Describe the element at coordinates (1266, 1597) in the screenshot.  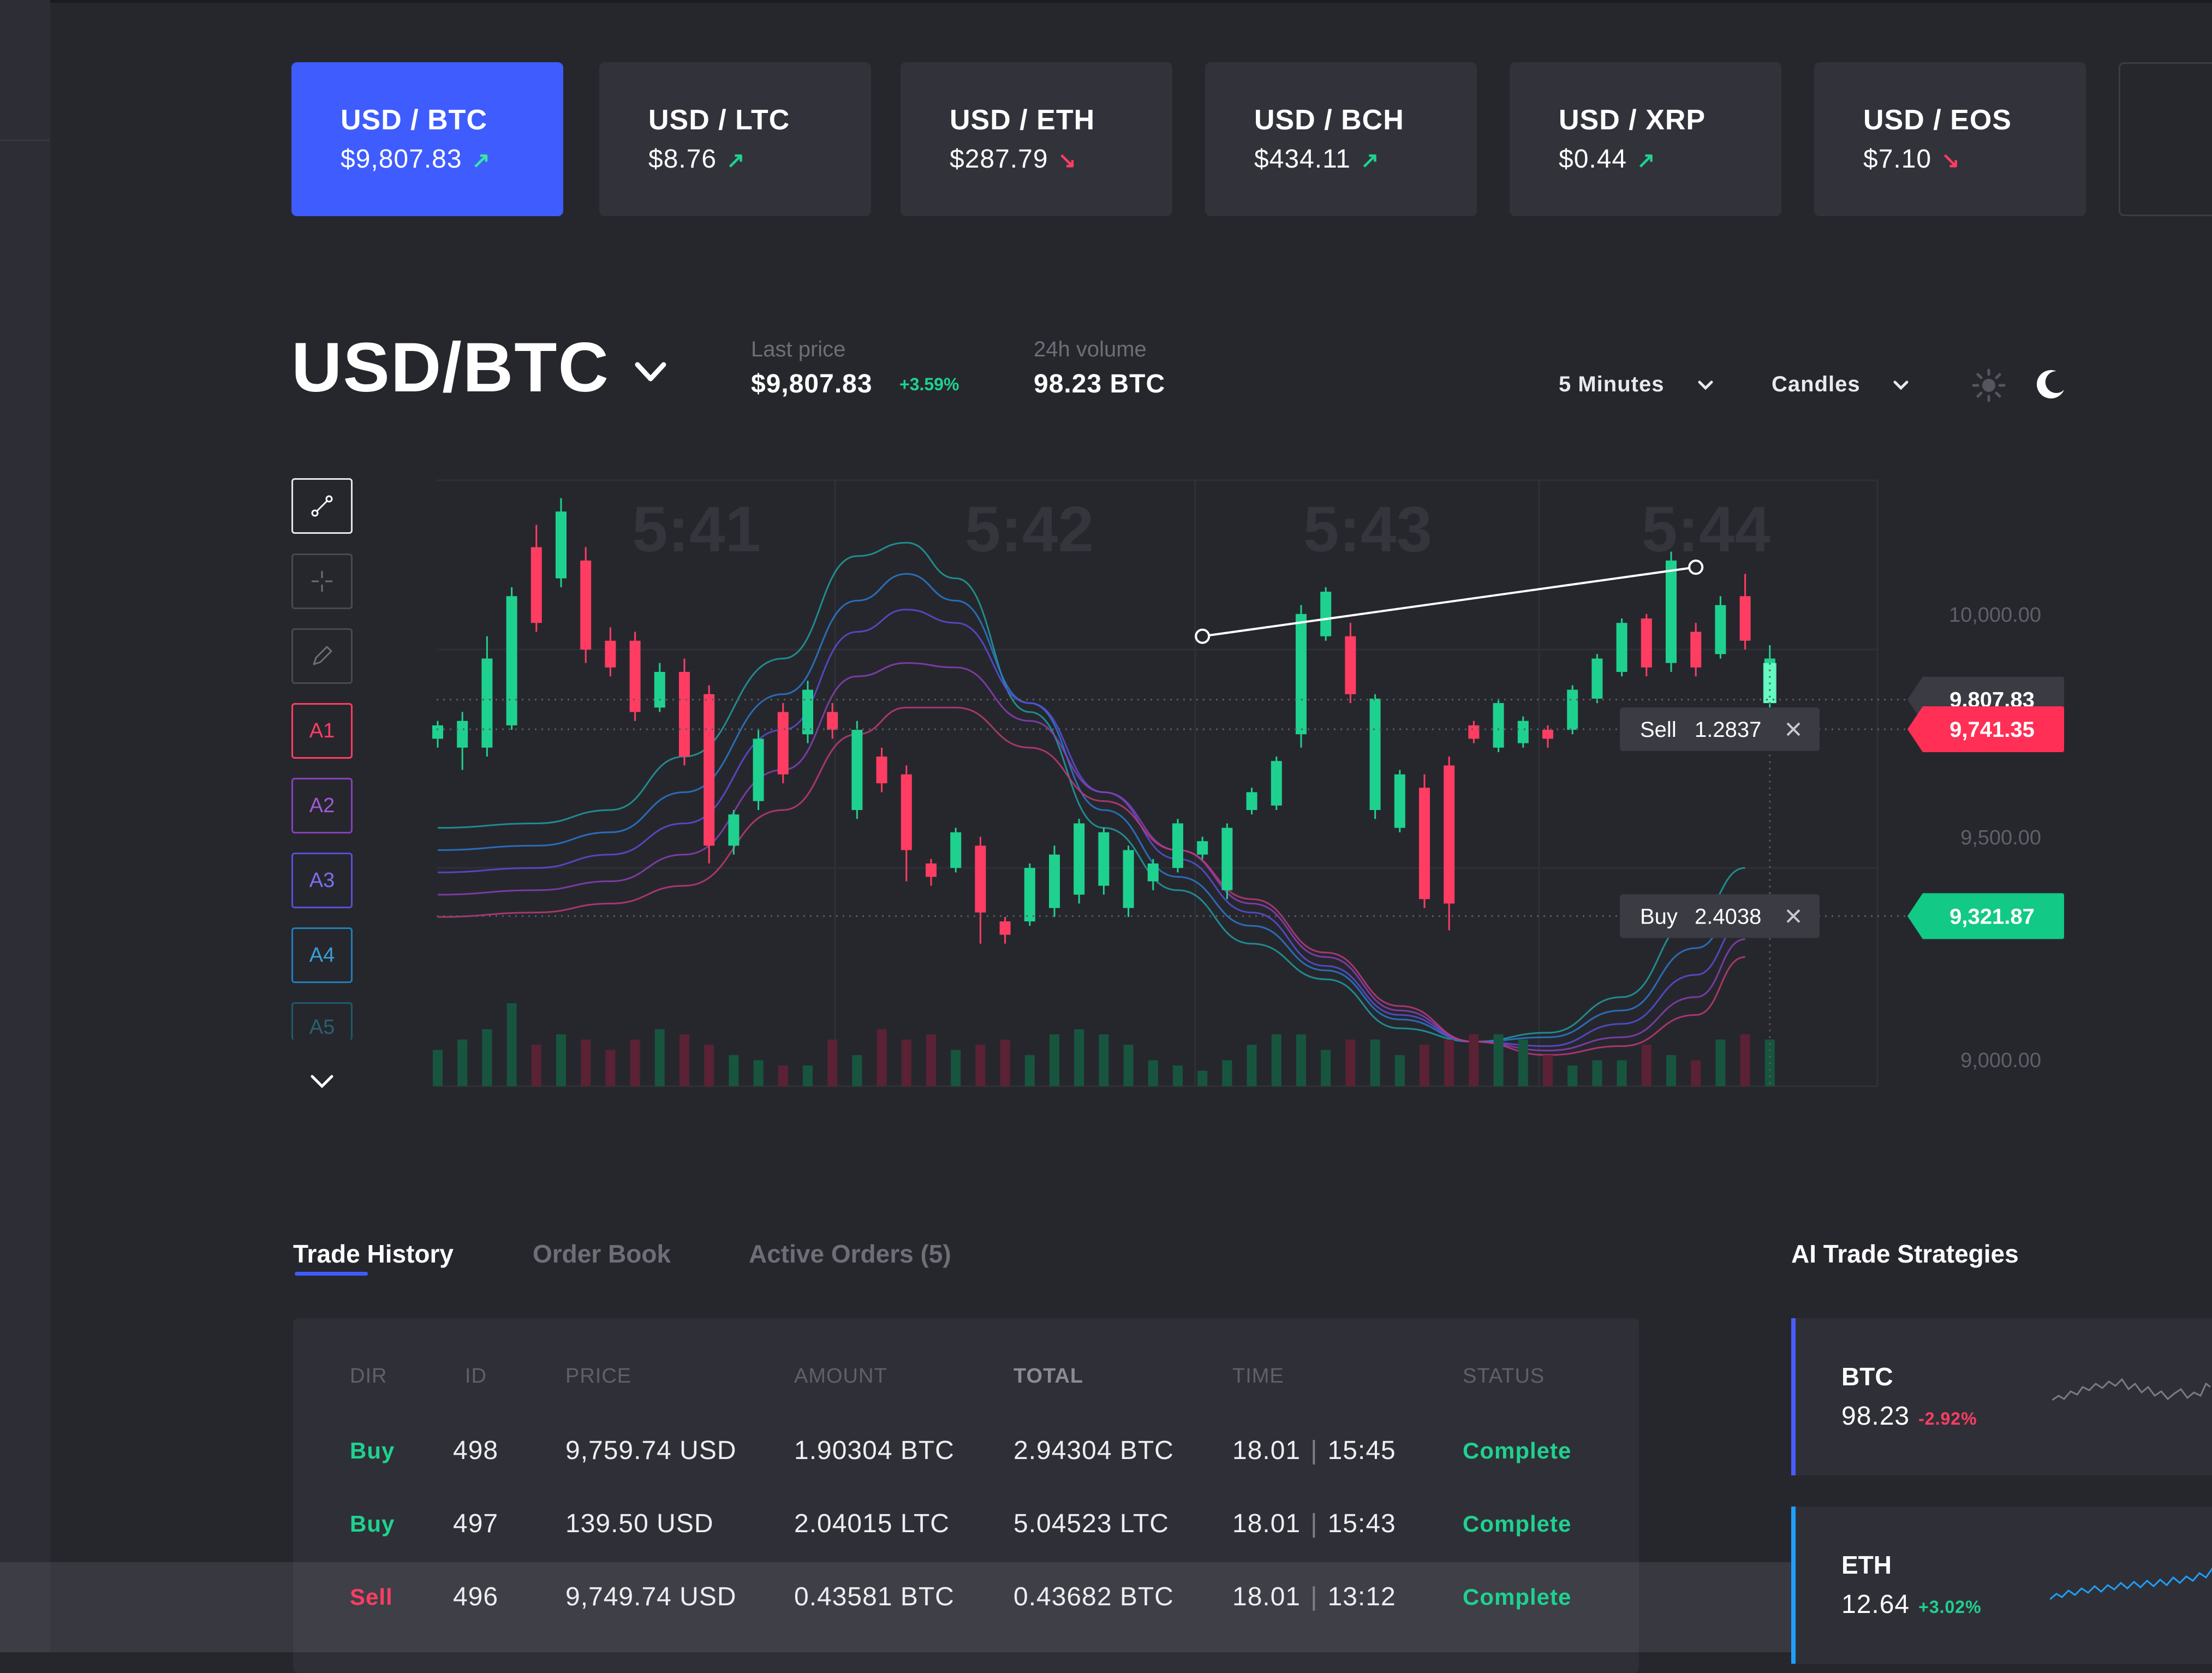
I see `row-date-text: 18.01` at that location.